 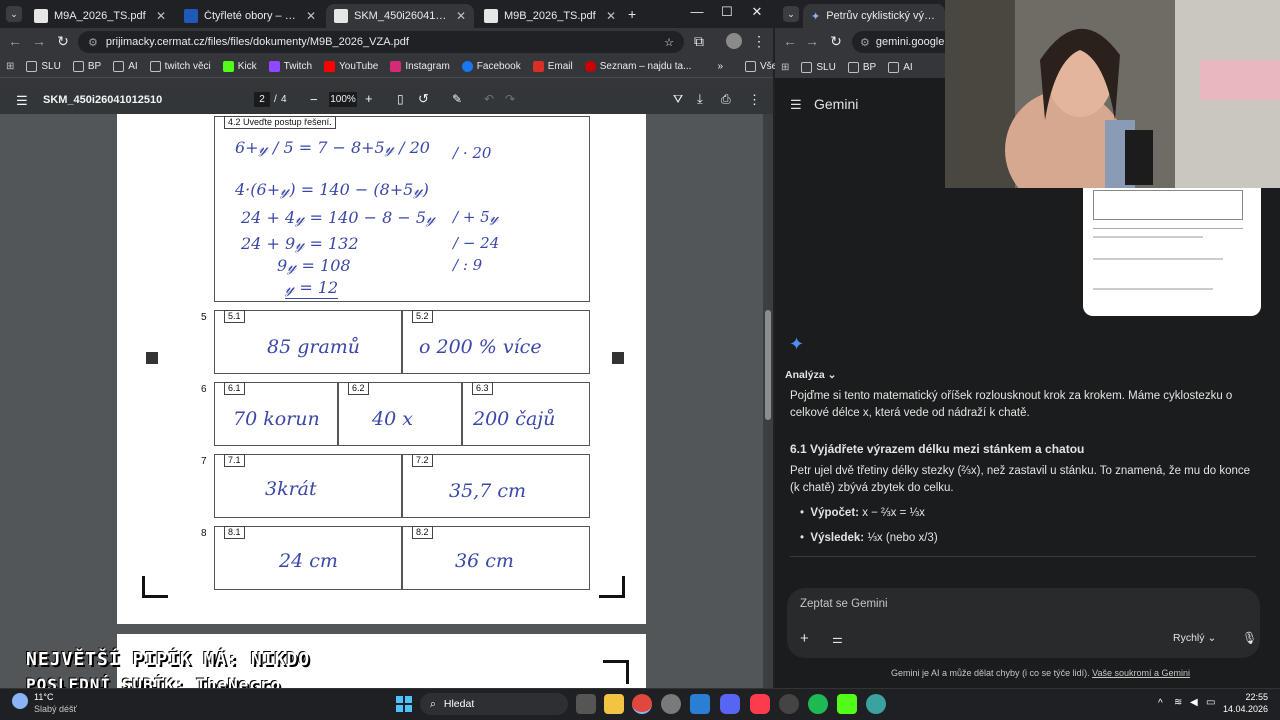 I want to click on more-options-icon: ⋮, so click(x=754, y=100).